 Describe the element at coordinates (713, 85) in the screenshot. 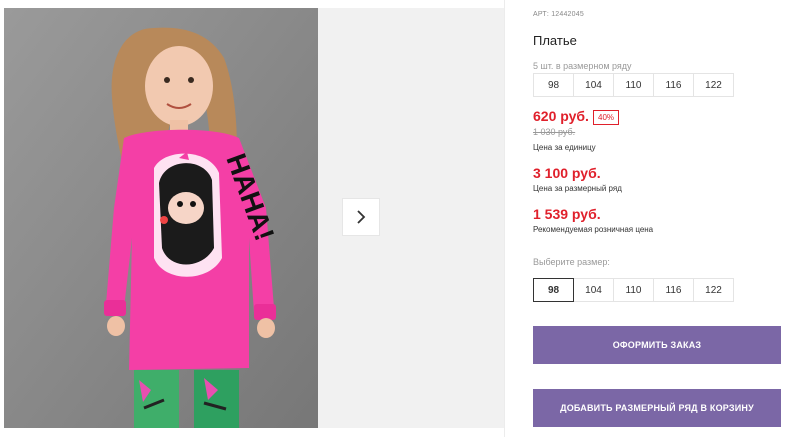

I see `range-size-cell: 122` at that location.